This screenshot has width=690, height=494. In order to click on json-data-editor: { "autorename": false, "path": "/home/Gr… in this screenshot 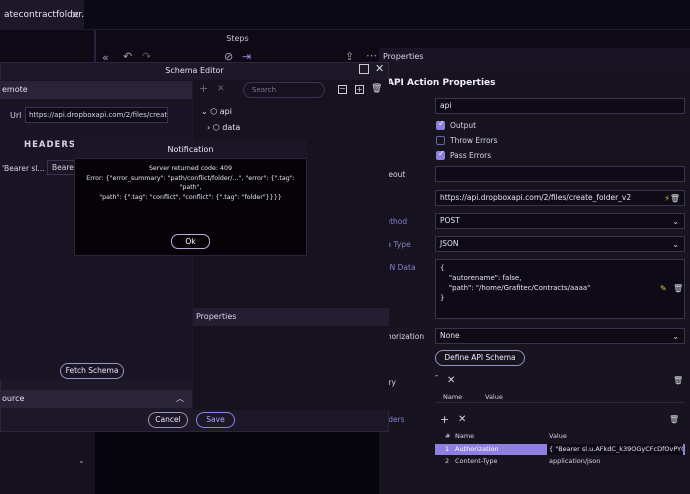, I will do `click(560, 289)`.